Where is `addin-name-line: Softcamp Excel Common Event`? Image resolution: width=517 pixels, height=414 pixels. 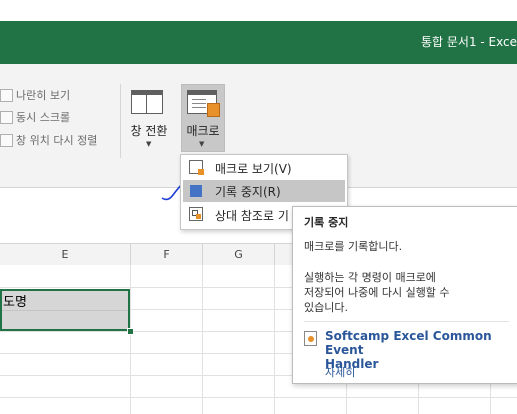
addin-name-line: Softcamp Excel Common Event is located at coordinates (408, 343).